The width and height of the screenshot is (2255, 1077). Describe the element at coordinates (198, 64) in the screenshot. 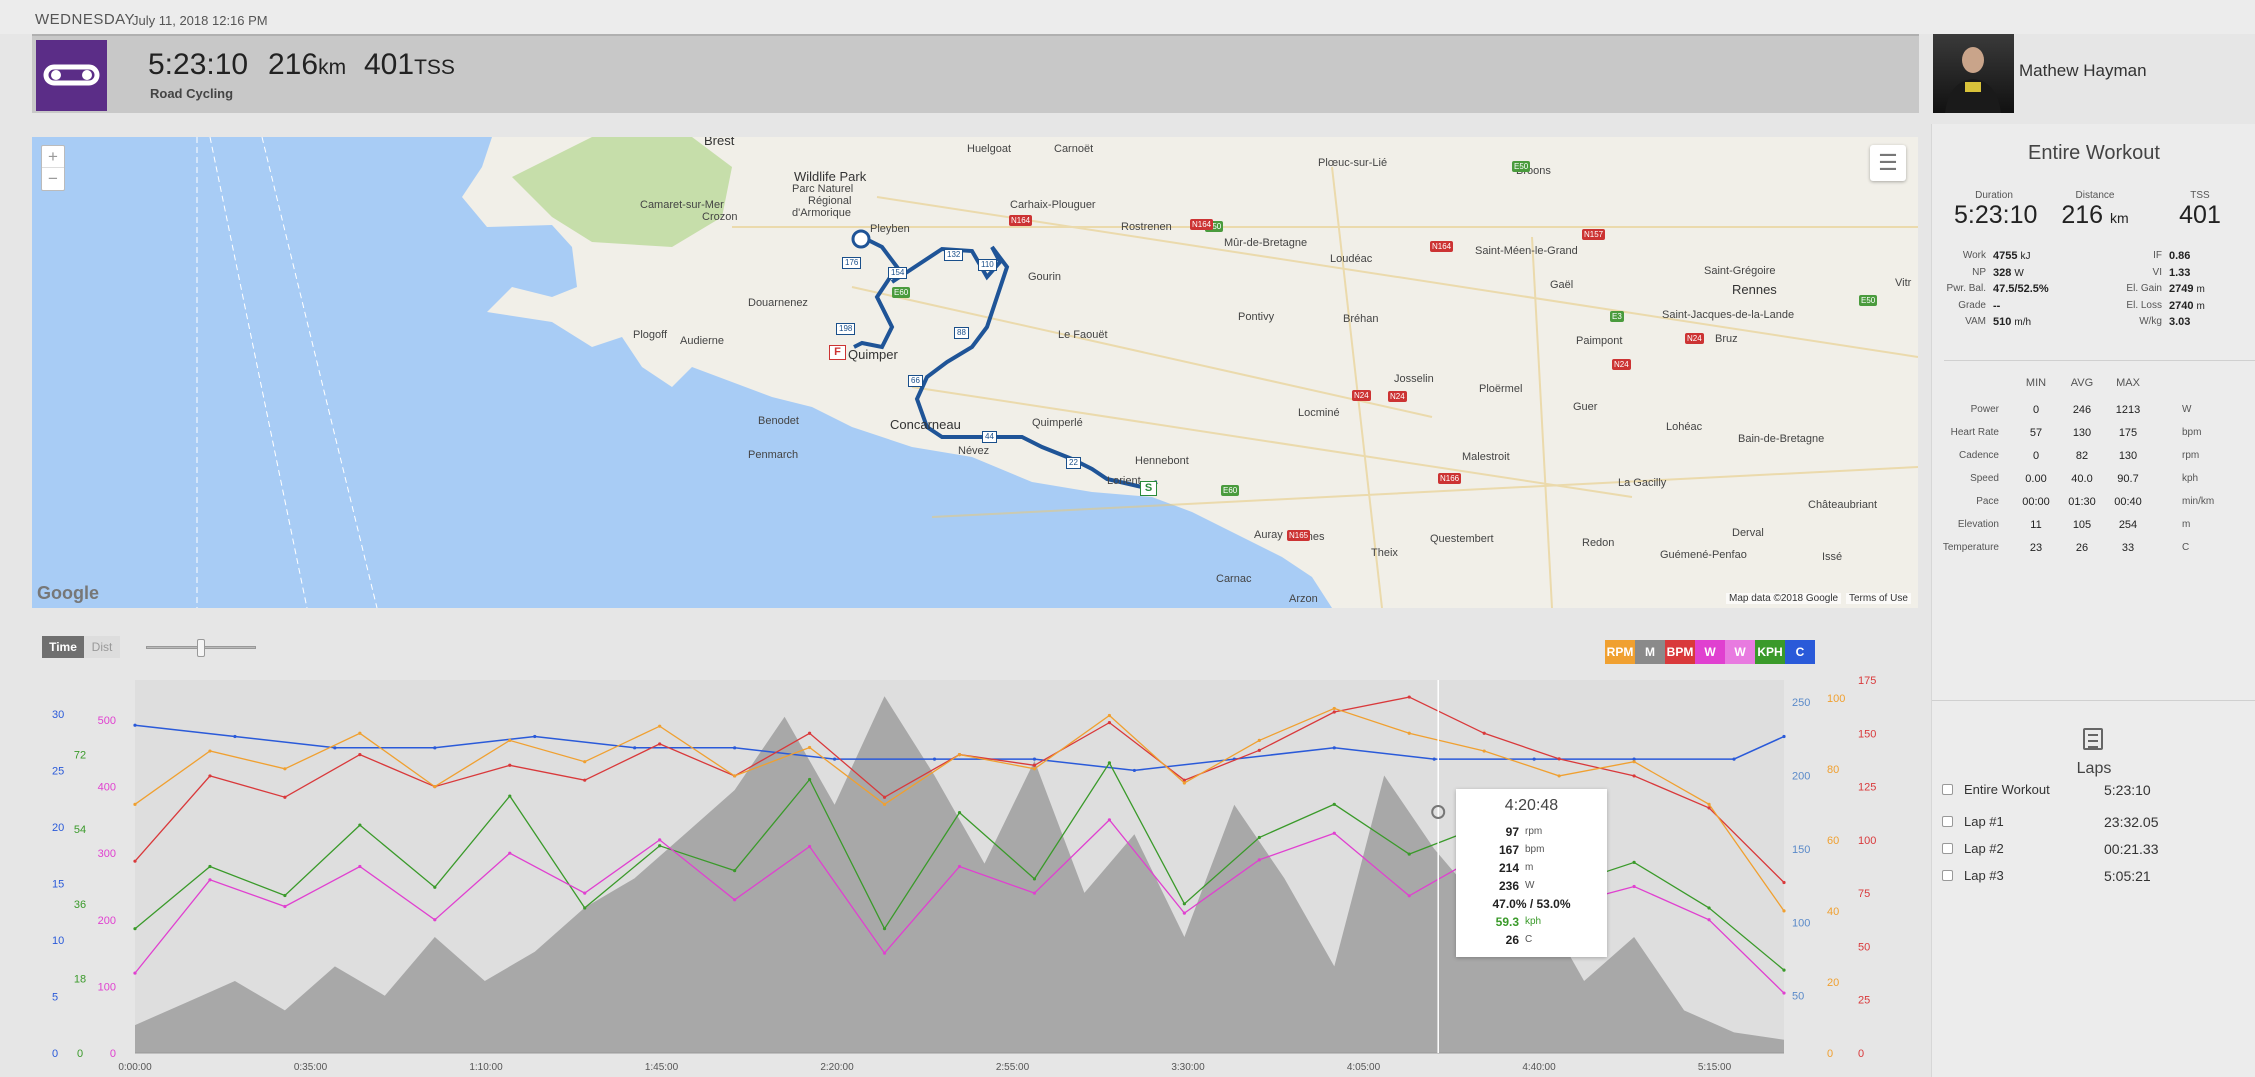

I see `summary-duration: 5:23:10` at that location.